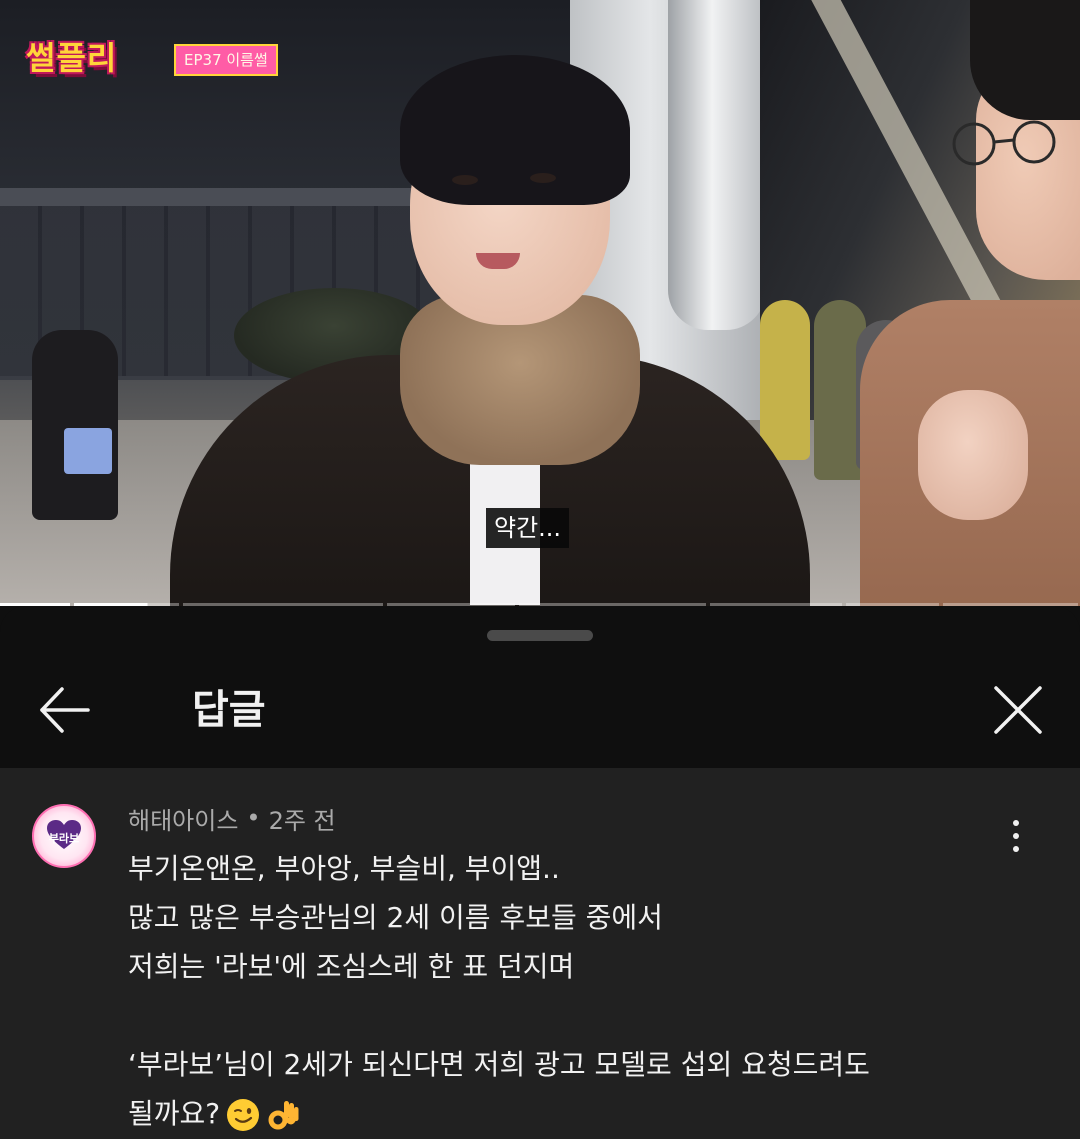 Image resolution: width=1080 pixels, height=1139 pixels. Describe the element at coordinates (229, 710) in the screenshot. I see `sheet-title: 답글` at that location.